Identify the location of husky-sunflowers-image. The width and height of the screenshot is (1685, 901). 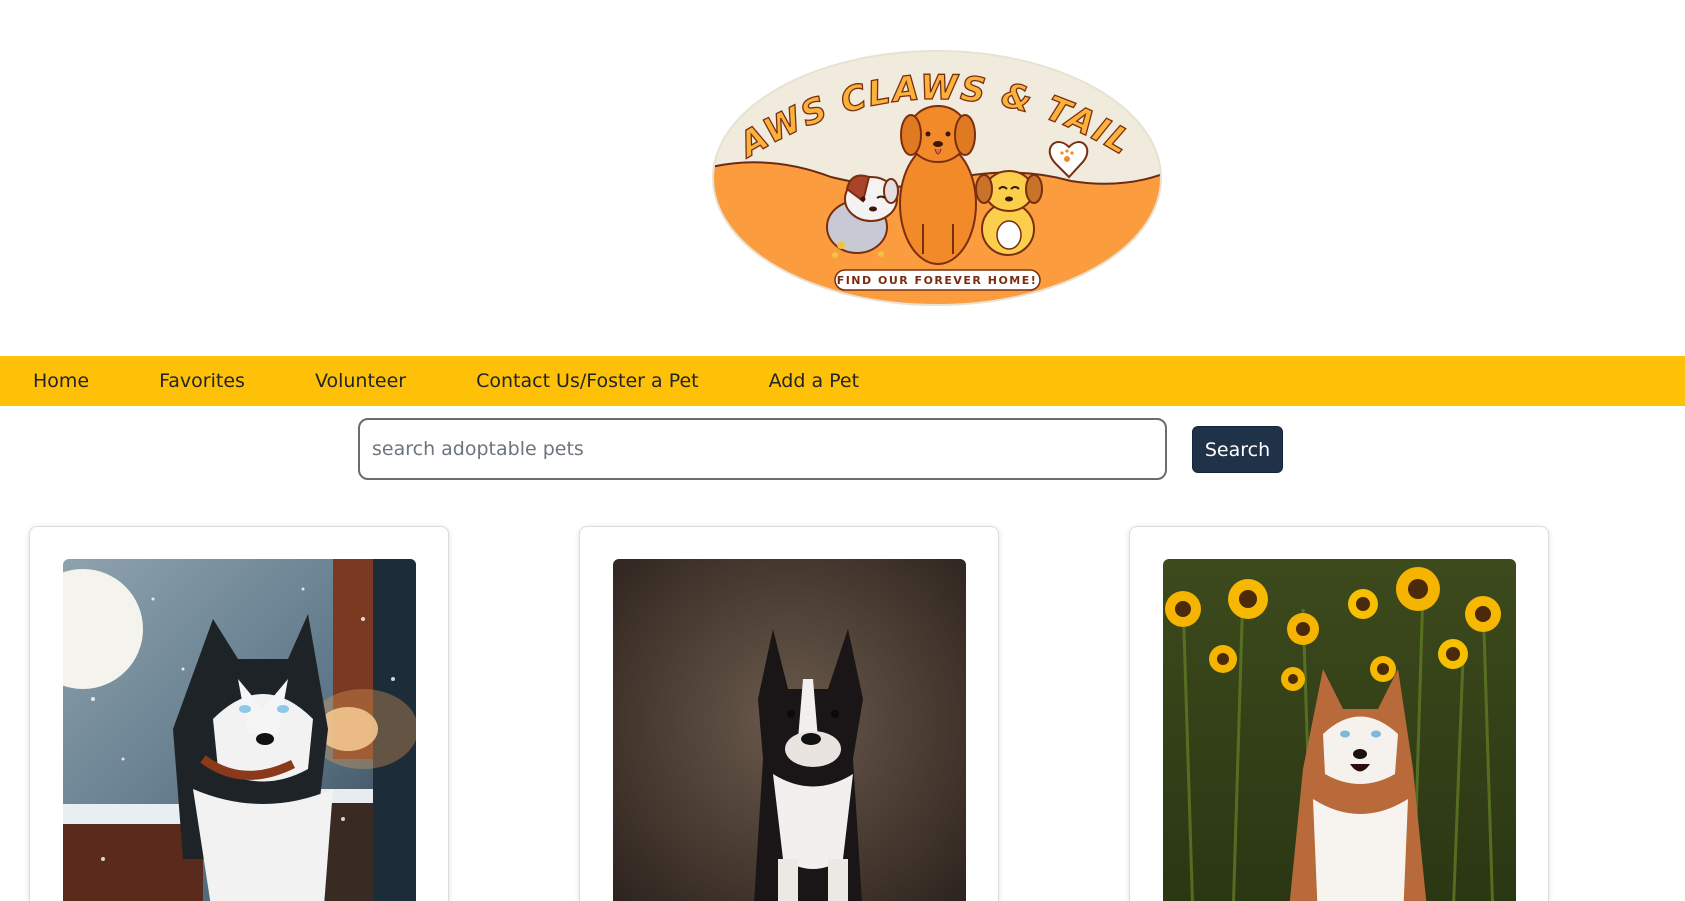
(1339, 730).